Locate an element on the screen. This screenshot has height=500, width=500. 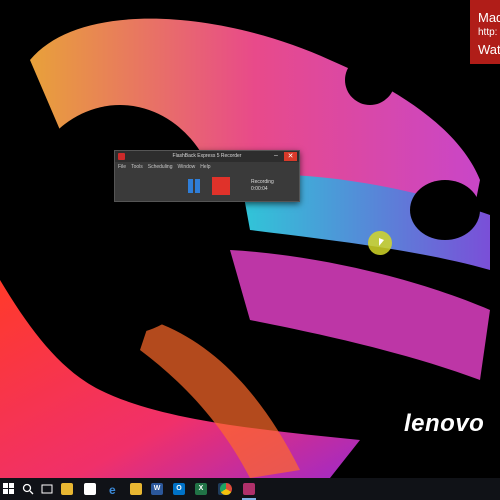
task-view-icon is located at coordinates (47, 489).